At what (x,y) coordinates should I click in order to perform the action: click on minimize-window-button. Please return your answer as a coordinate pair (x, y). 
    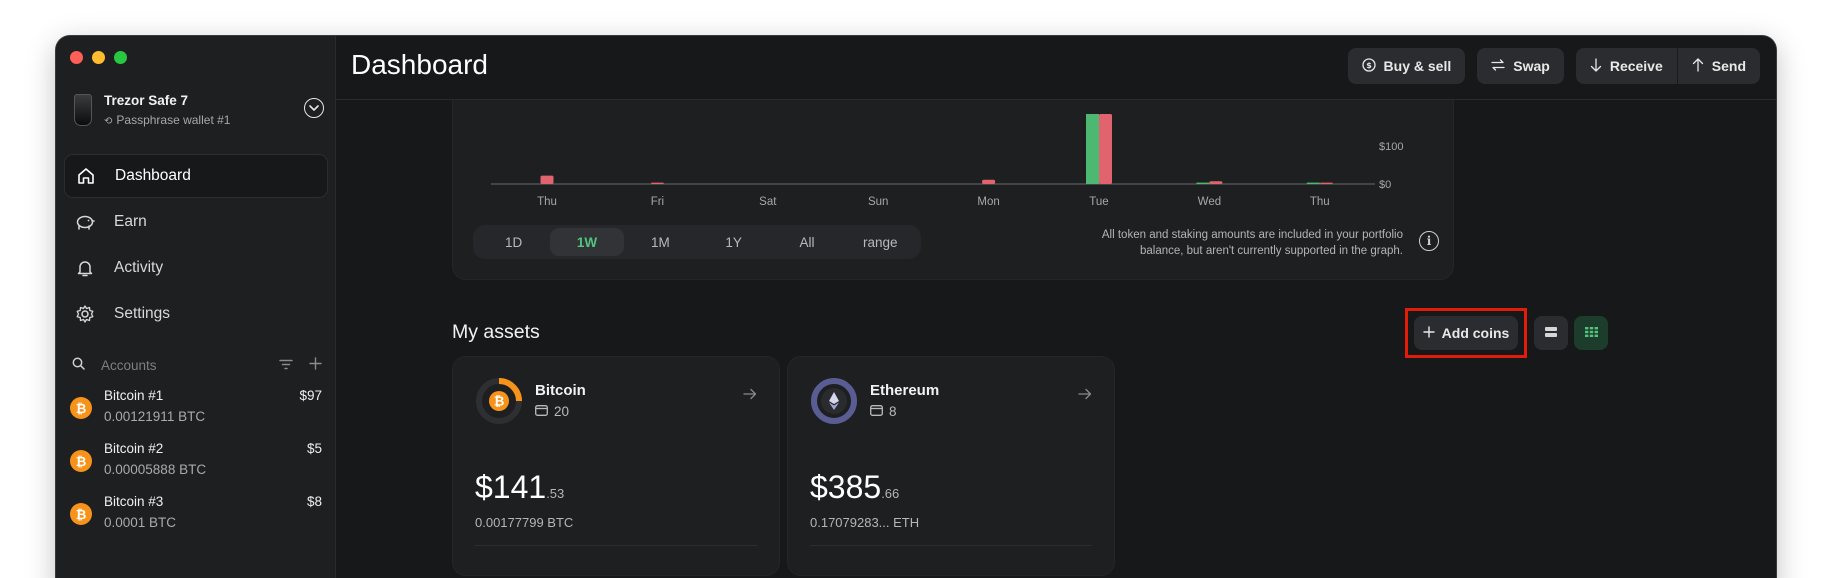
    Looking at the image, I should click on (98, 57).